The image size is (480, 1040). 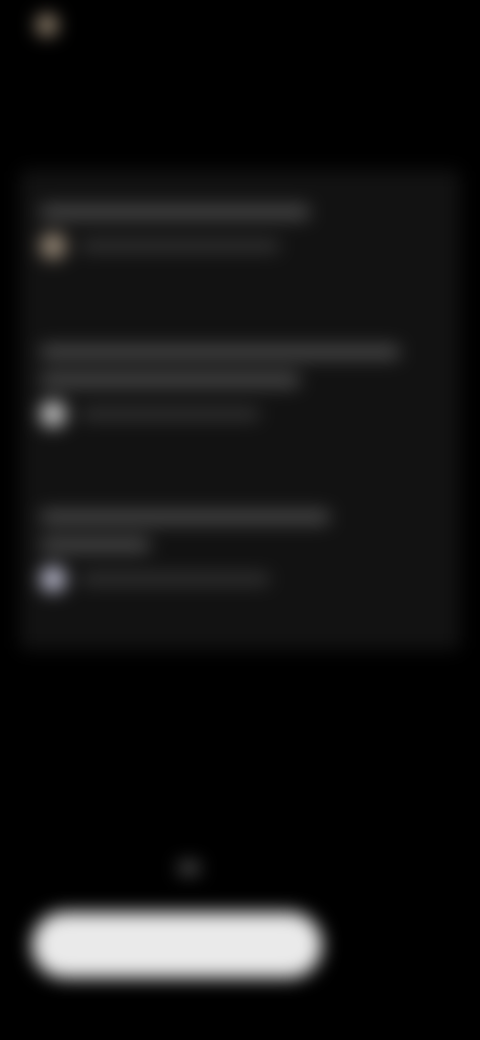 What do you see at coordinates (47, 25) in the screenshot?
I see `logo-mark-icon` at bounding box center [47, 25].